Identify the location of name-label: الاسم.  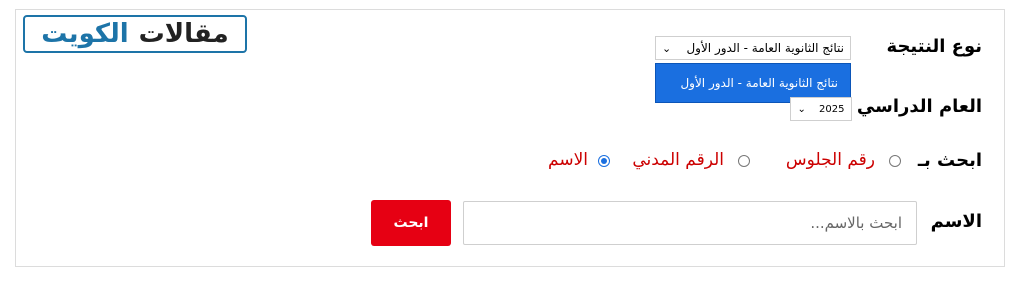
(956, 221).